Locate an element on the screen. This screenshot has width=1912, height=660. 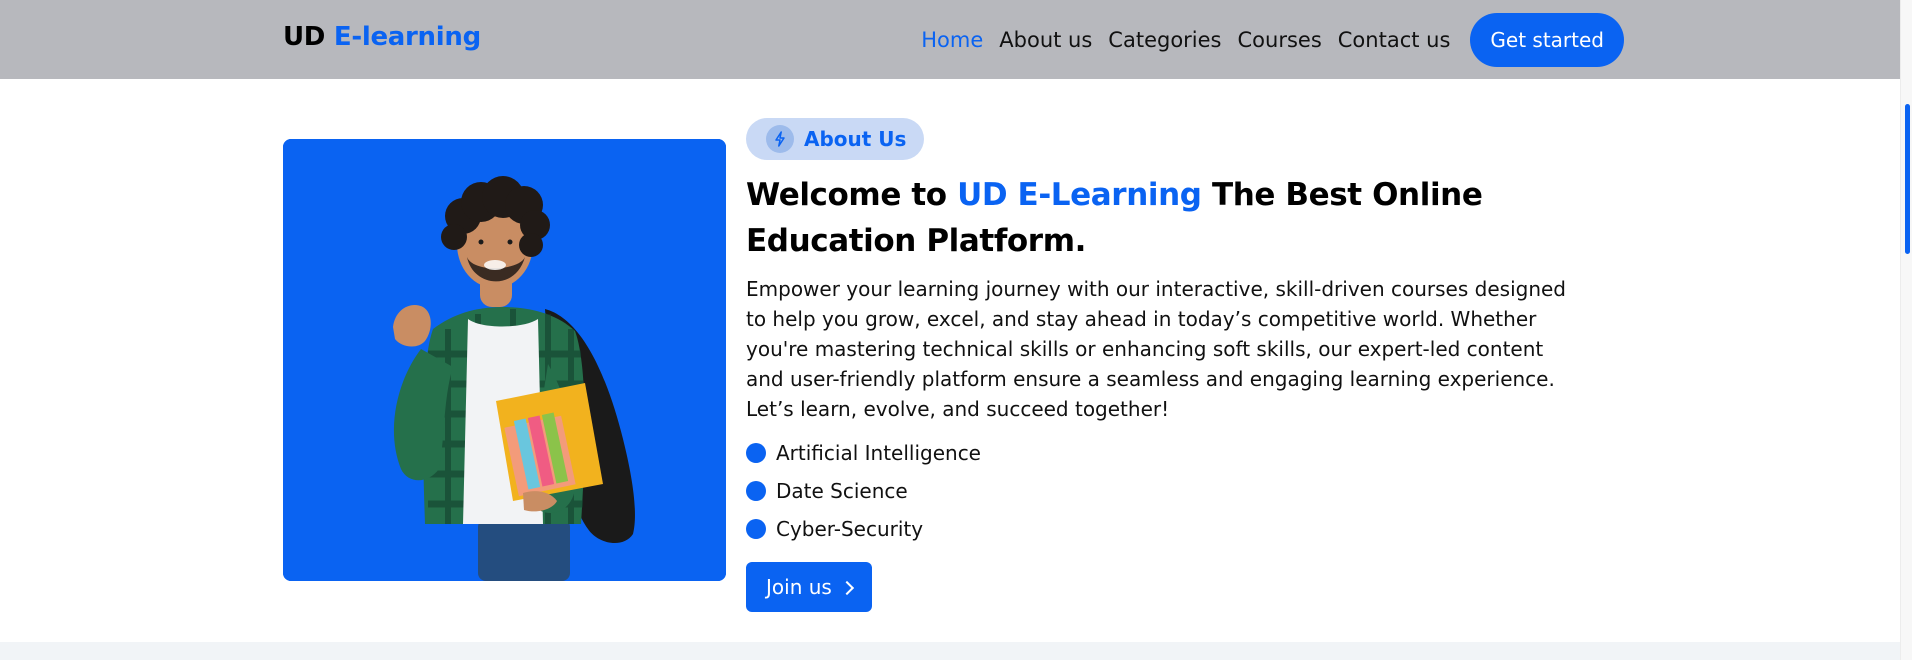
next-section-preview is located at coordinates (950, 651).